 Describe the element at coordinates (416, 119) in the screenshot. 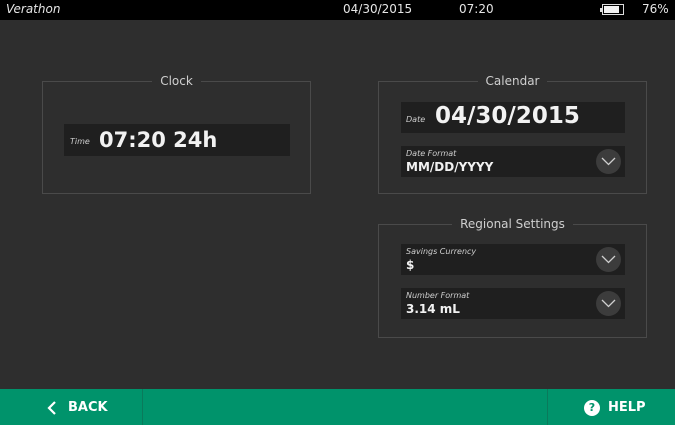

I see `date-label: Date` at that location.